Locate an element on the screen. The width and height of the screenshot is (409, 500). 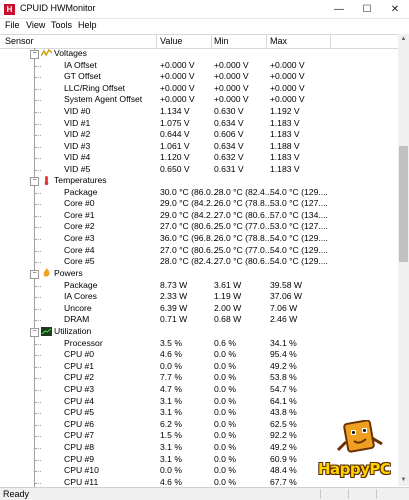
menu-tools: Tools is located at coordinates (61, 25).